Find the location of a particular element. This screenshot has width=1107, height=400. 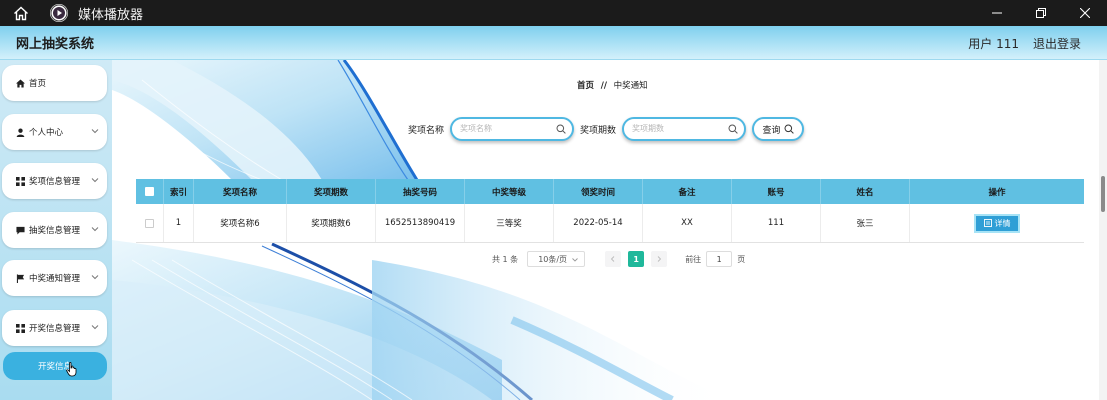

cell-name: 张三 is located at coordinates (865, 223).